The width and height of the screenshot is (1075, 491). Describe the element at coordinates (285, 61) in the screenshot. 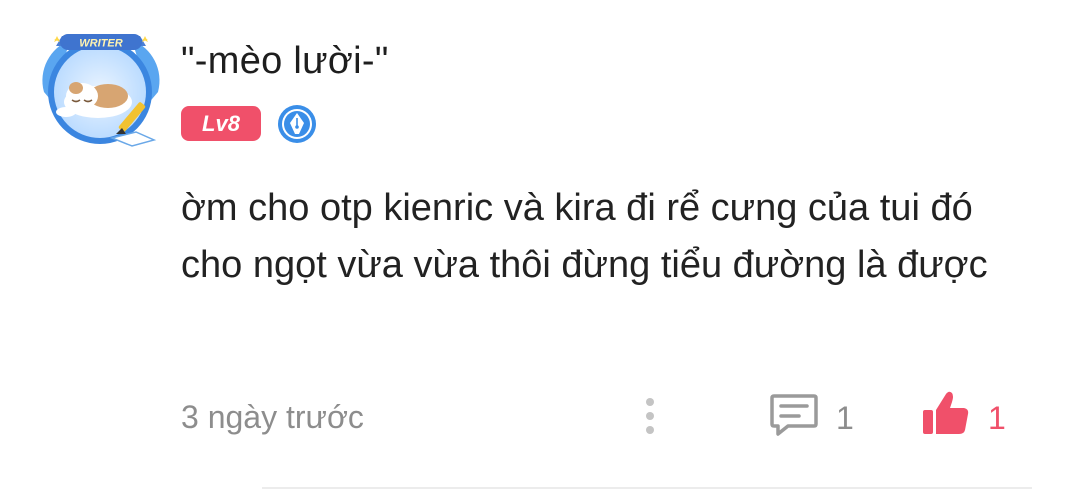

I see `author-name: "-mèo lười-"` at that location.